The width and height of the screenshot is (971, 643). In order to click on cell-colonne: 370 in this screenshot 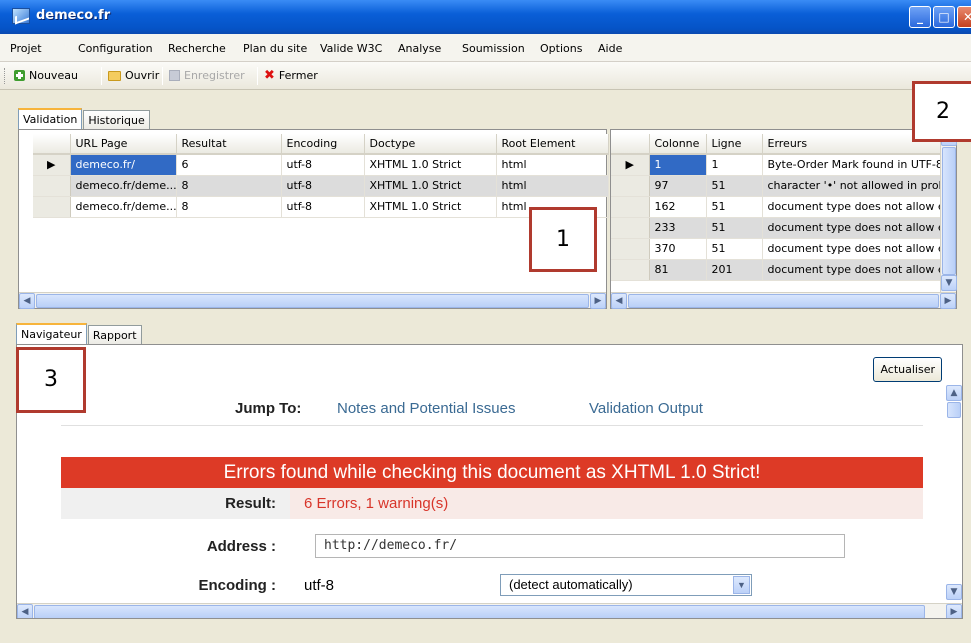, I will do `click(678, 249)`.